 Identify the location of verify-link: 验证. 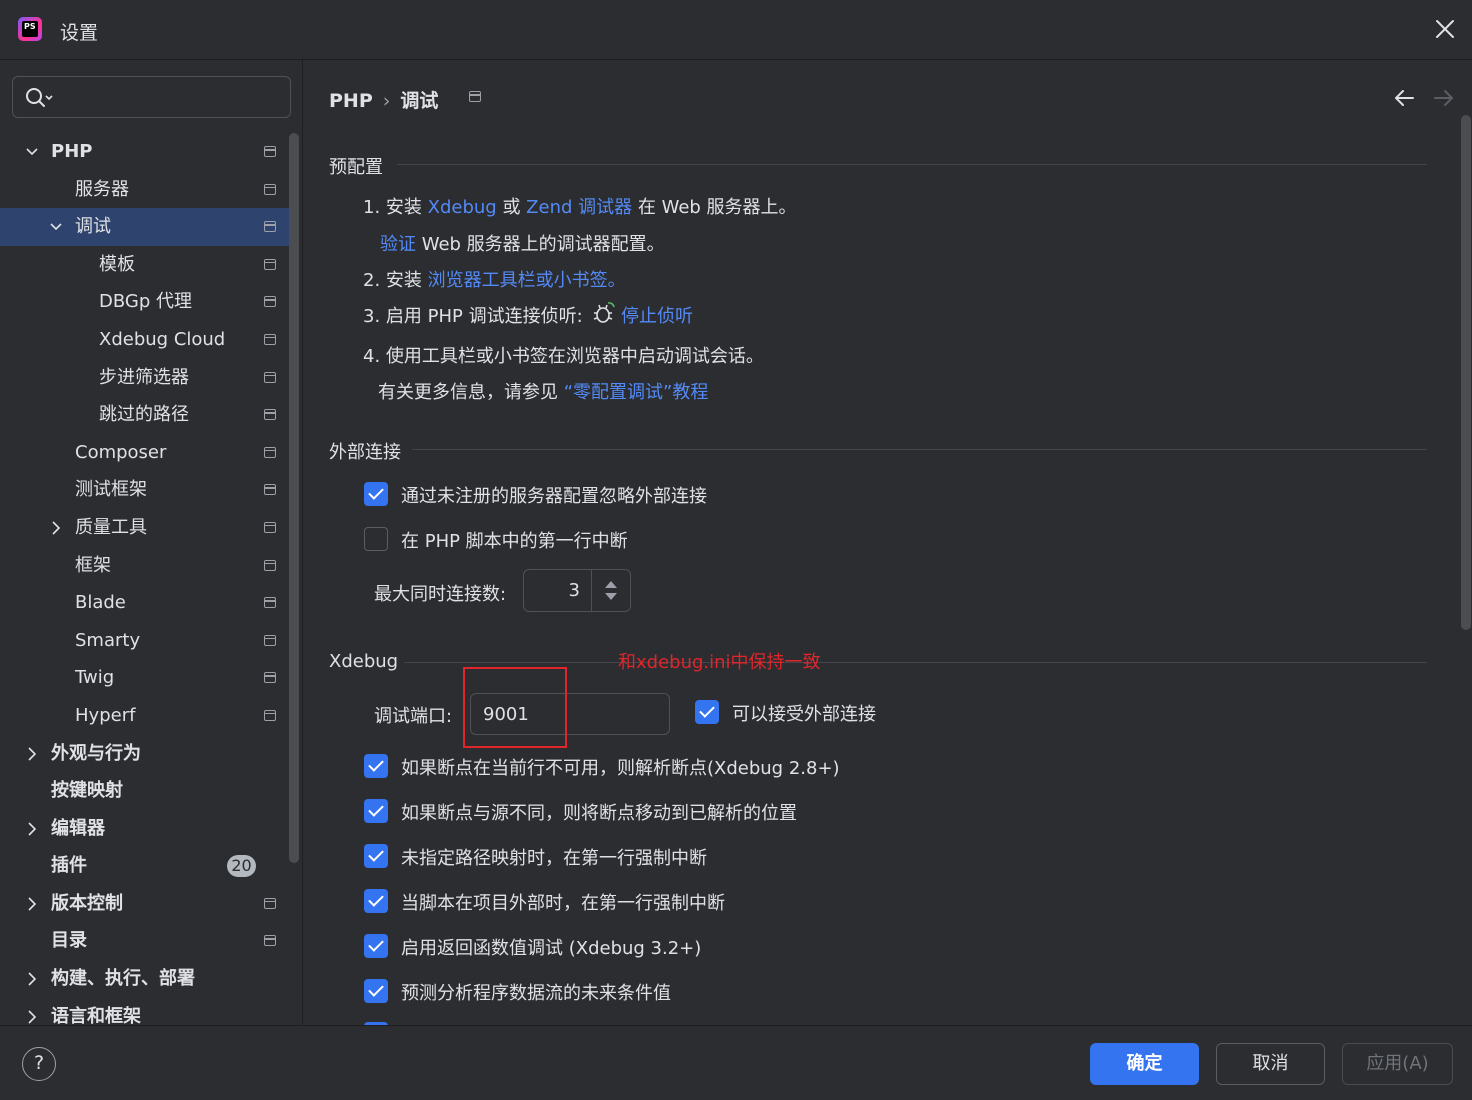
(398, 244).